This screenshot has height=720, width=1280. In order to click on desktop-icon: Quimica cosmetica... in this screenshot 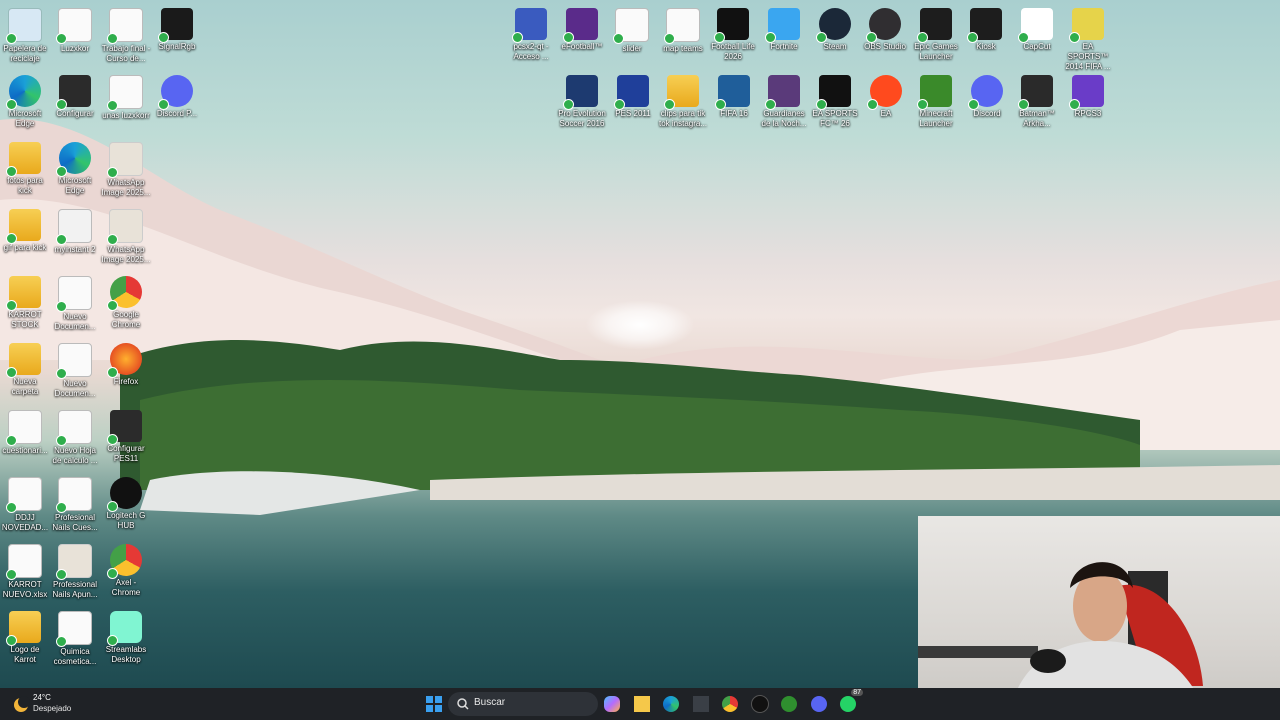, I will do `click(75, 637)`.